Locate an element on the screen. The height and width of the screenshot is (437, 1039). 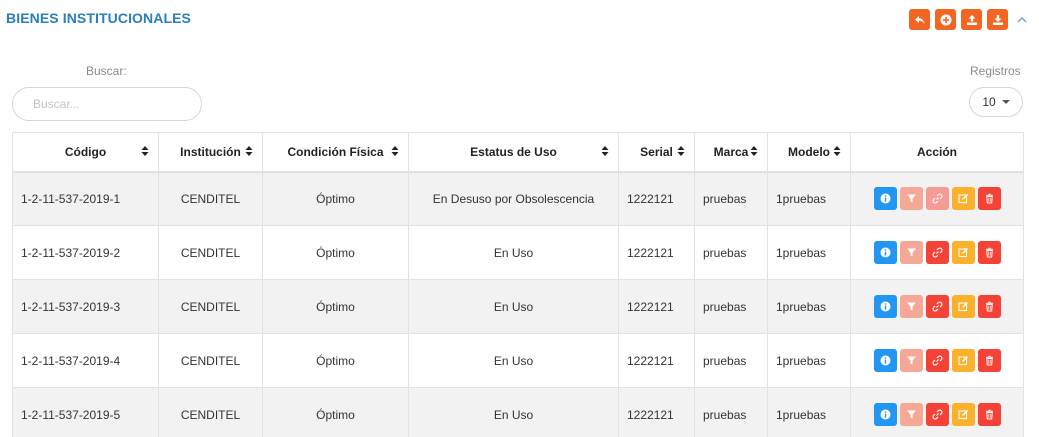
cell-codigo: 1-2-11-537-2019-3 is located at coordinates (85, 306).